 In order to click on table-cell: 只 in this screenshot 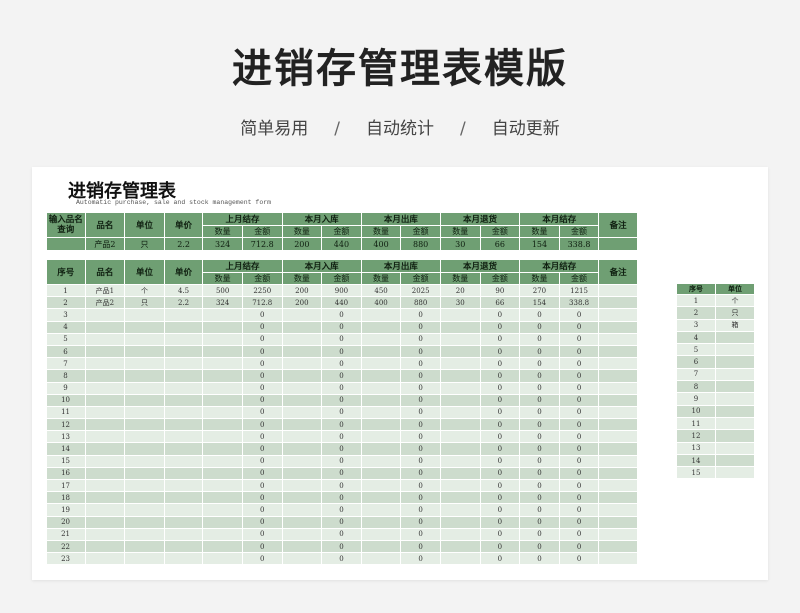, I will do `click(144, 303)`.